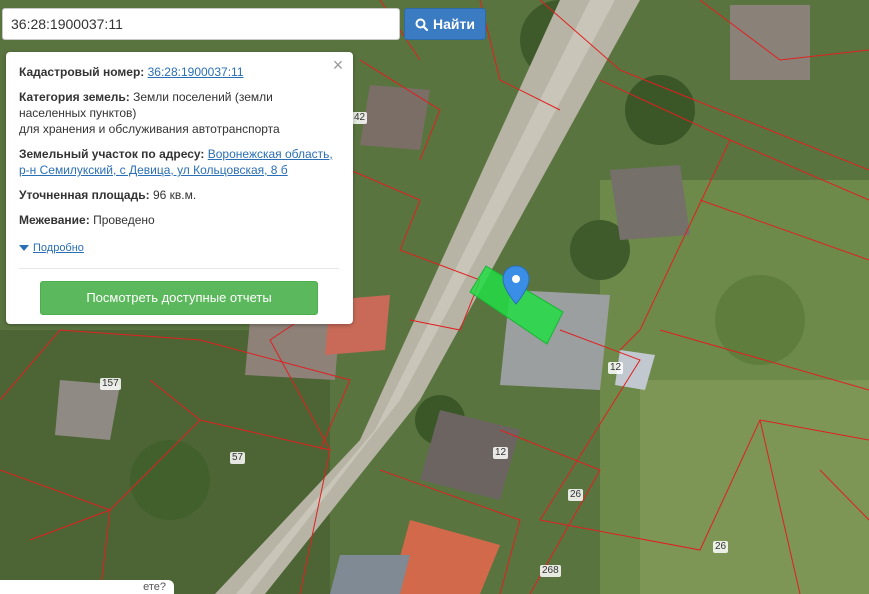 Image resolution: width=869 pixels, height=594 pixels. Describe the element at coordinates (174, 195) in the screenshot. I see `area-value: 96 кв.м.` at that location.